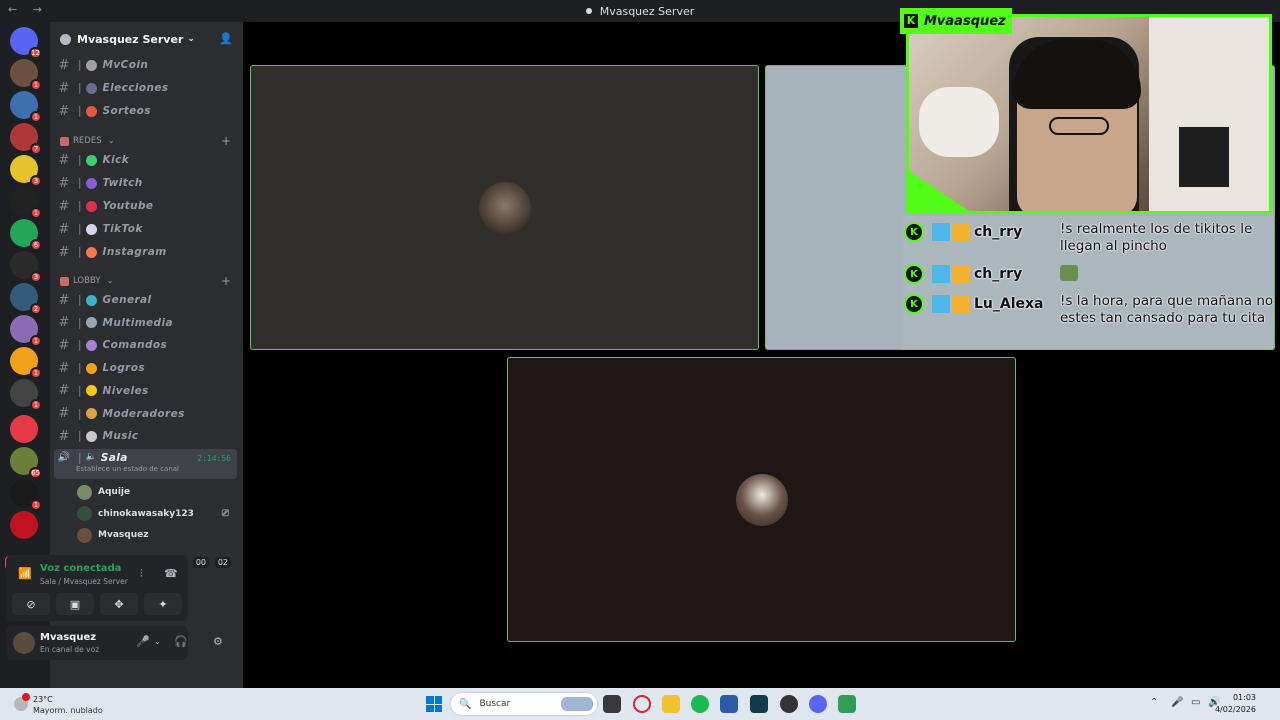 The image size is (1280, 720). What do you see at coordinates (524, 704) in the screenshot?
I see `search-input: 🔍 Buscar` at bounding box center [524, 704].